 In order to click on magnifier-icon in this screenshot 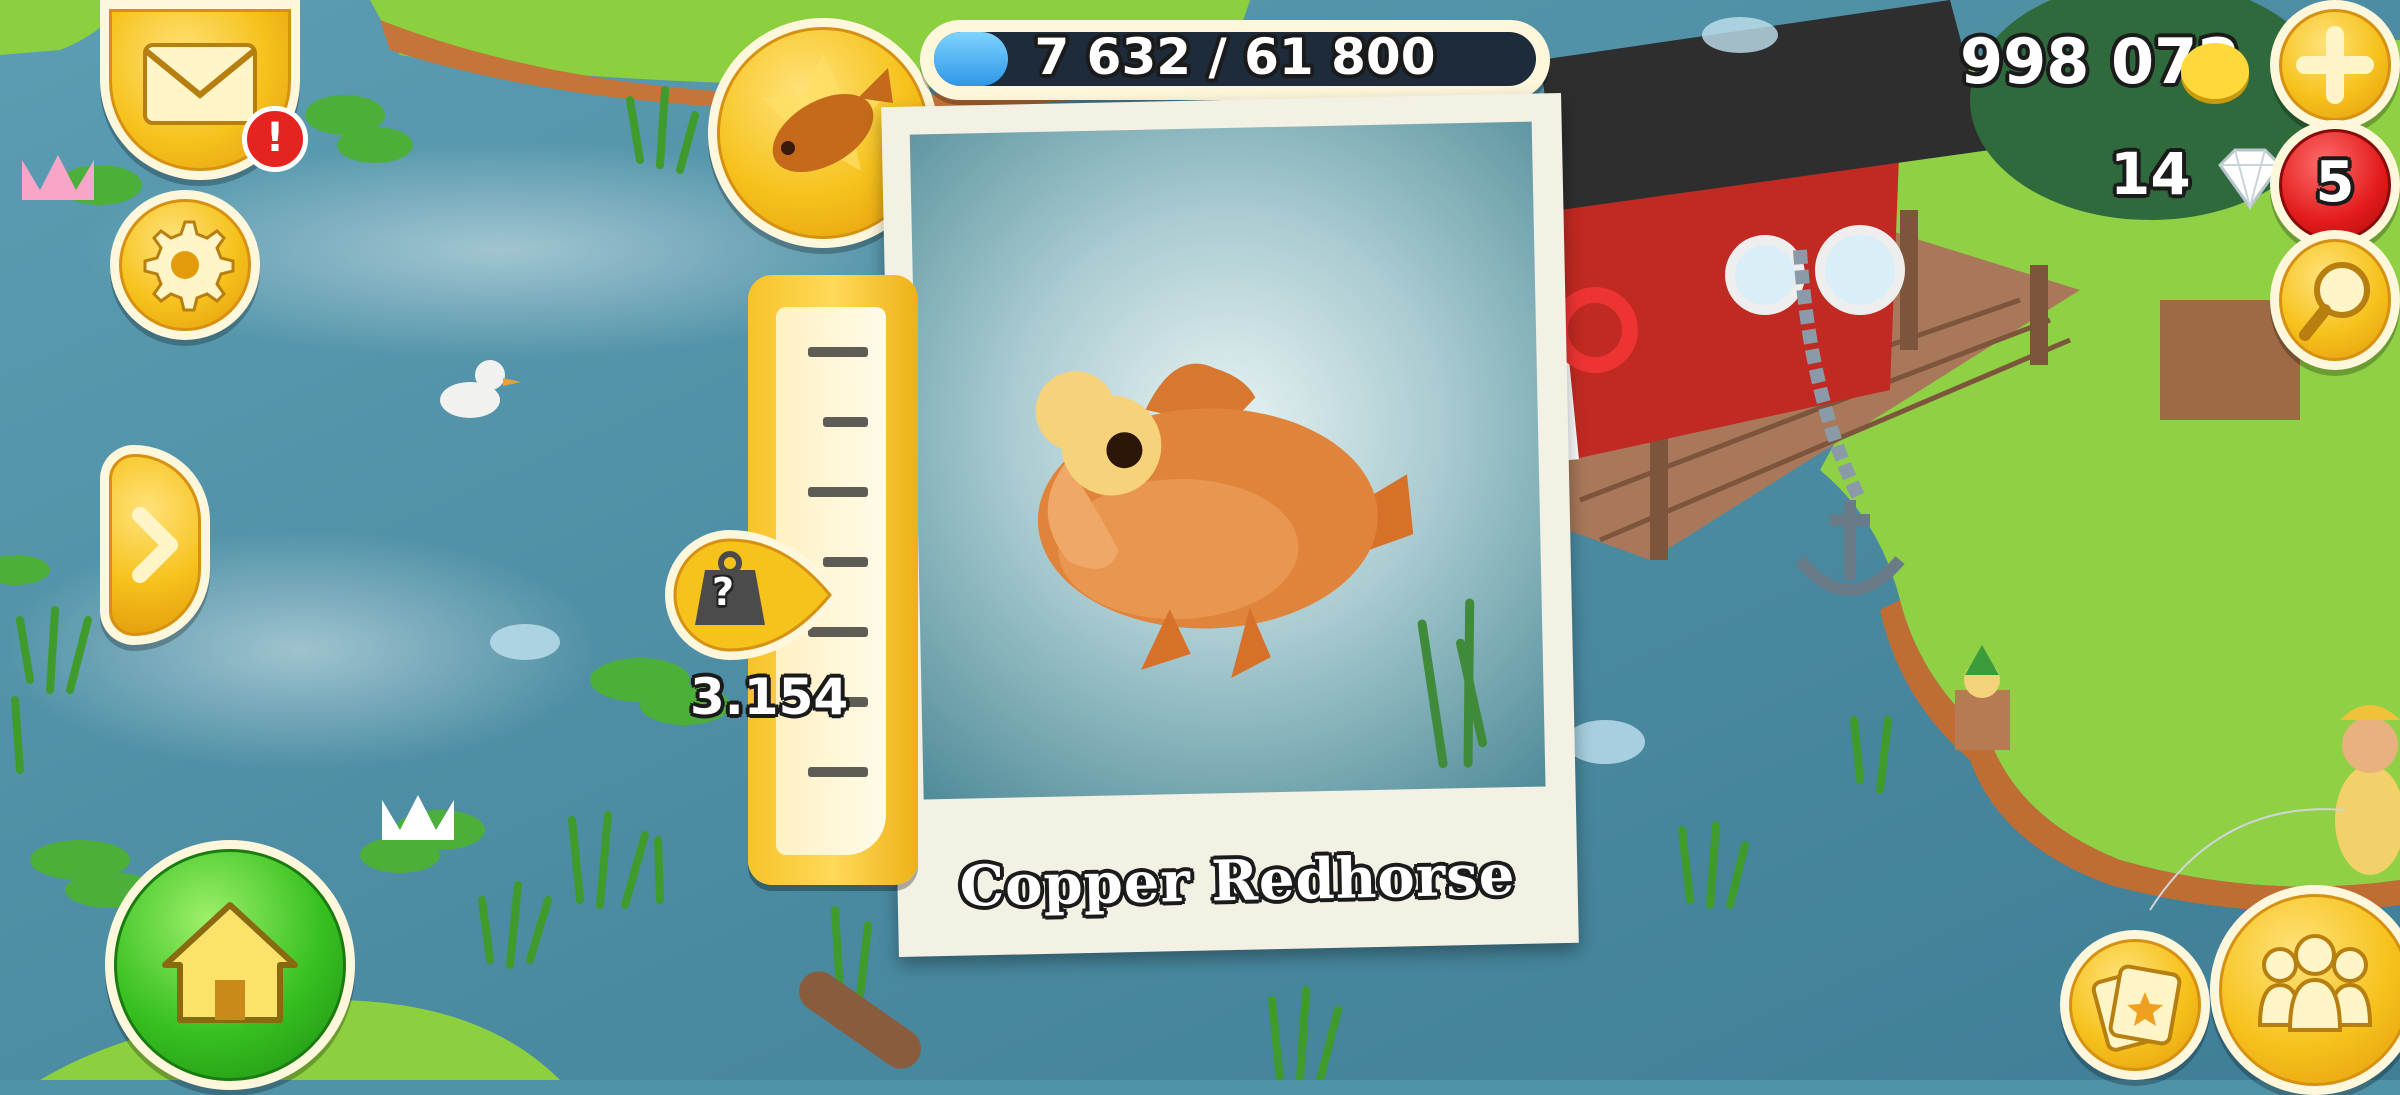, I will do `click(2334, 301)`.